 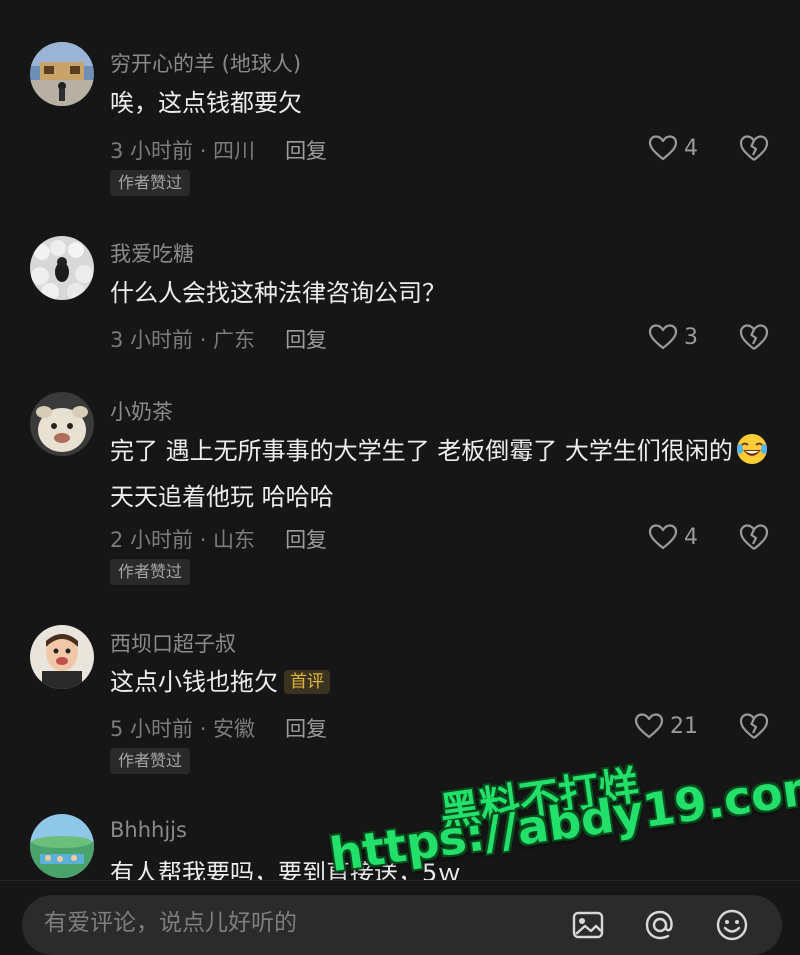 I want to click on watermark-title: 黑料不打烊, so click(x=539, y=799).